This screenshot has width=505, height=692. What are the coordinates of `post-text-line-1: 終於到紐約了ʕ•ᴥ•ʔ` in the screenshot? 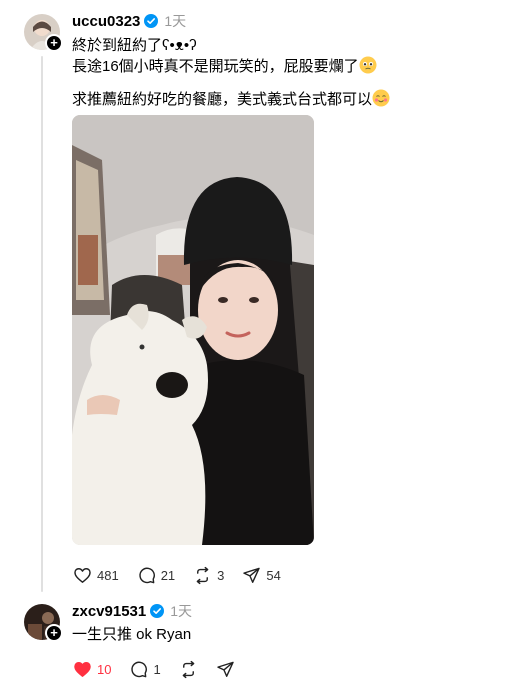 It's located at (134, 45).